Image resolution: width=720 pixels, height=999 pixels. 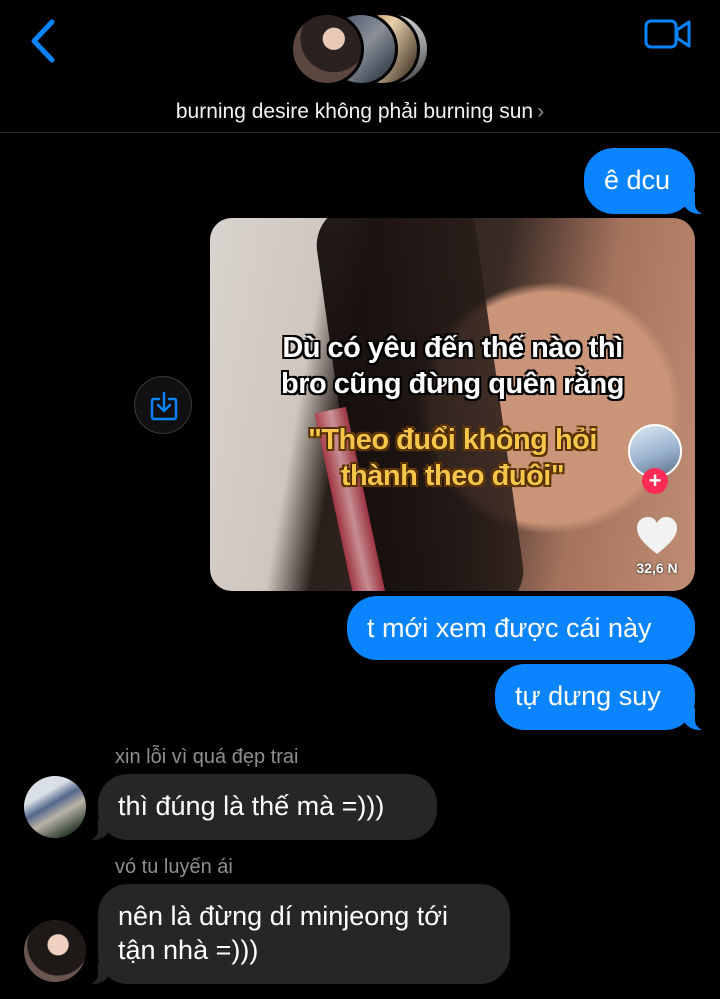 What do you see at coordinates (452, 384) in the screenshot?
I see `caption-line: bro cũng đừng quên rằng` at bounding box center [452, 384].